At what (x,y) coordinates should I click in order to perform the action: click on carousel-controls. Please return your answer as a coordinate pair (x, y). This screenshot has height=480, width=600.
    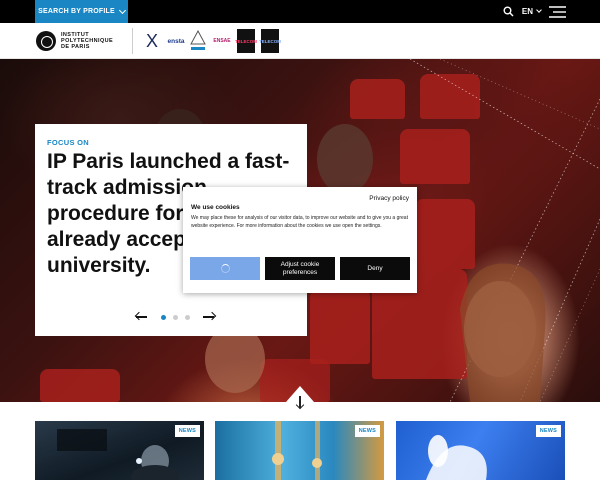
    Looking at the image, I should click on (175, 316).